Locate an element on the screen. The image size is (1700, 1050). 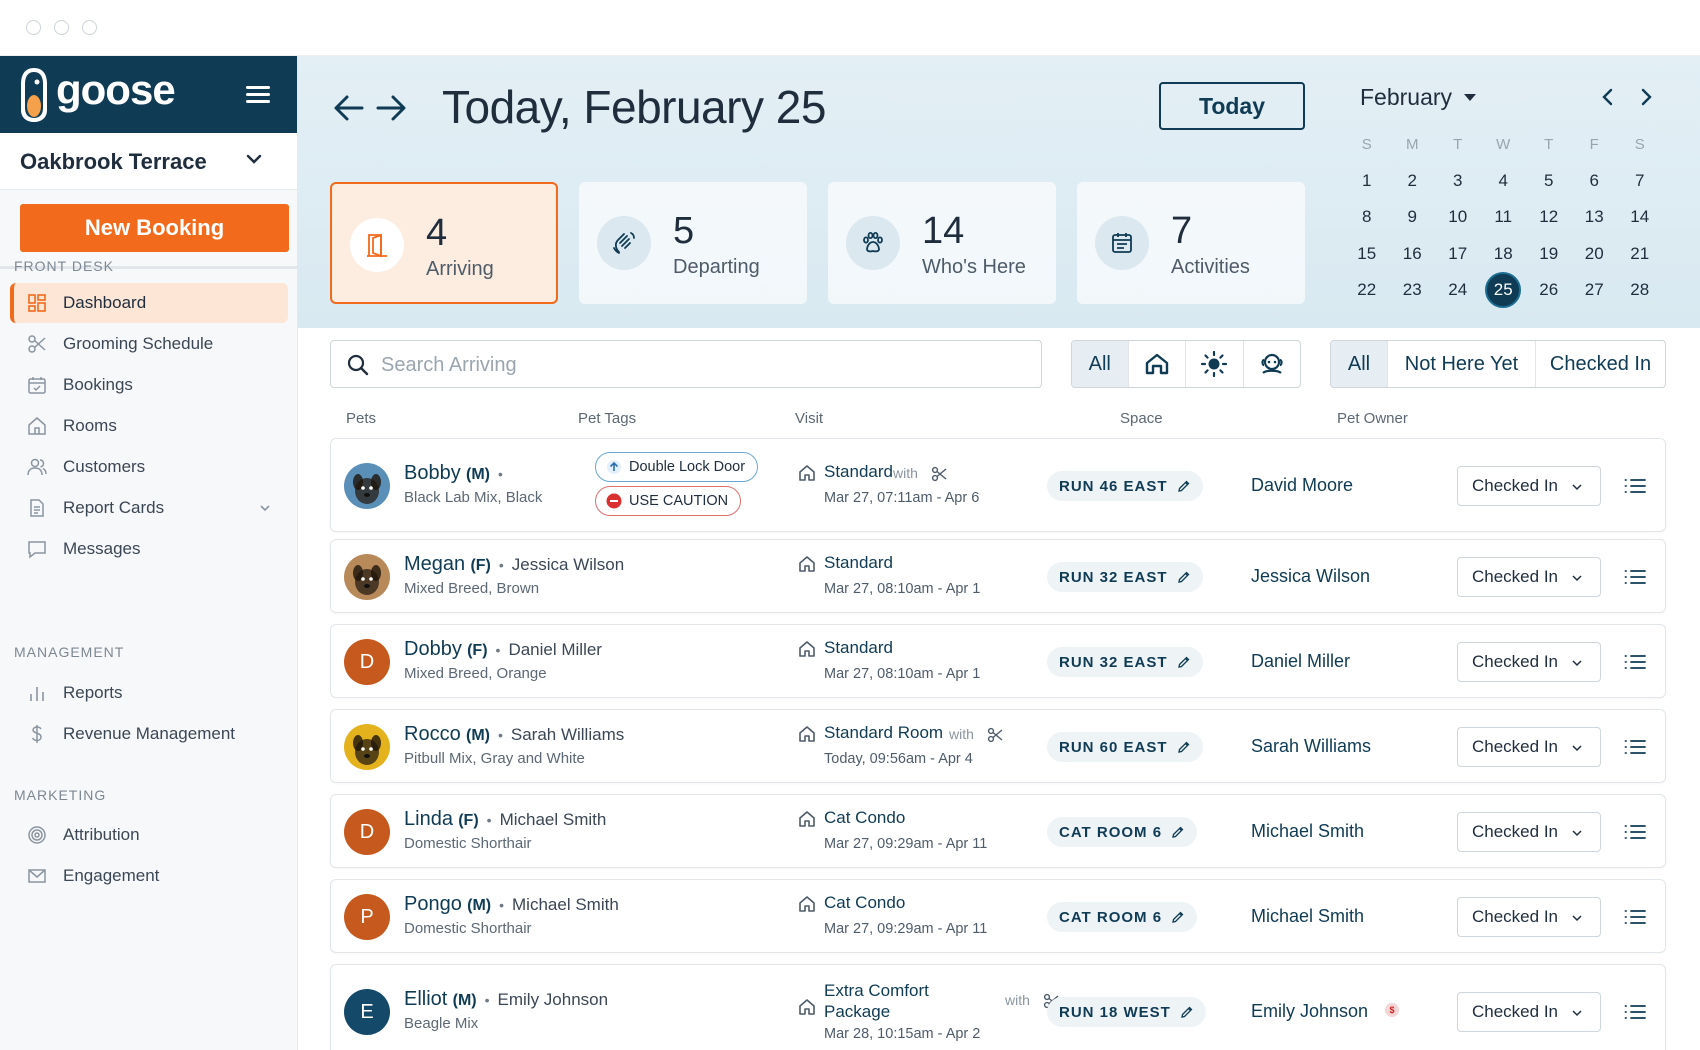
sidebar-item-messages: Messages is located at coordinates (149, 549).